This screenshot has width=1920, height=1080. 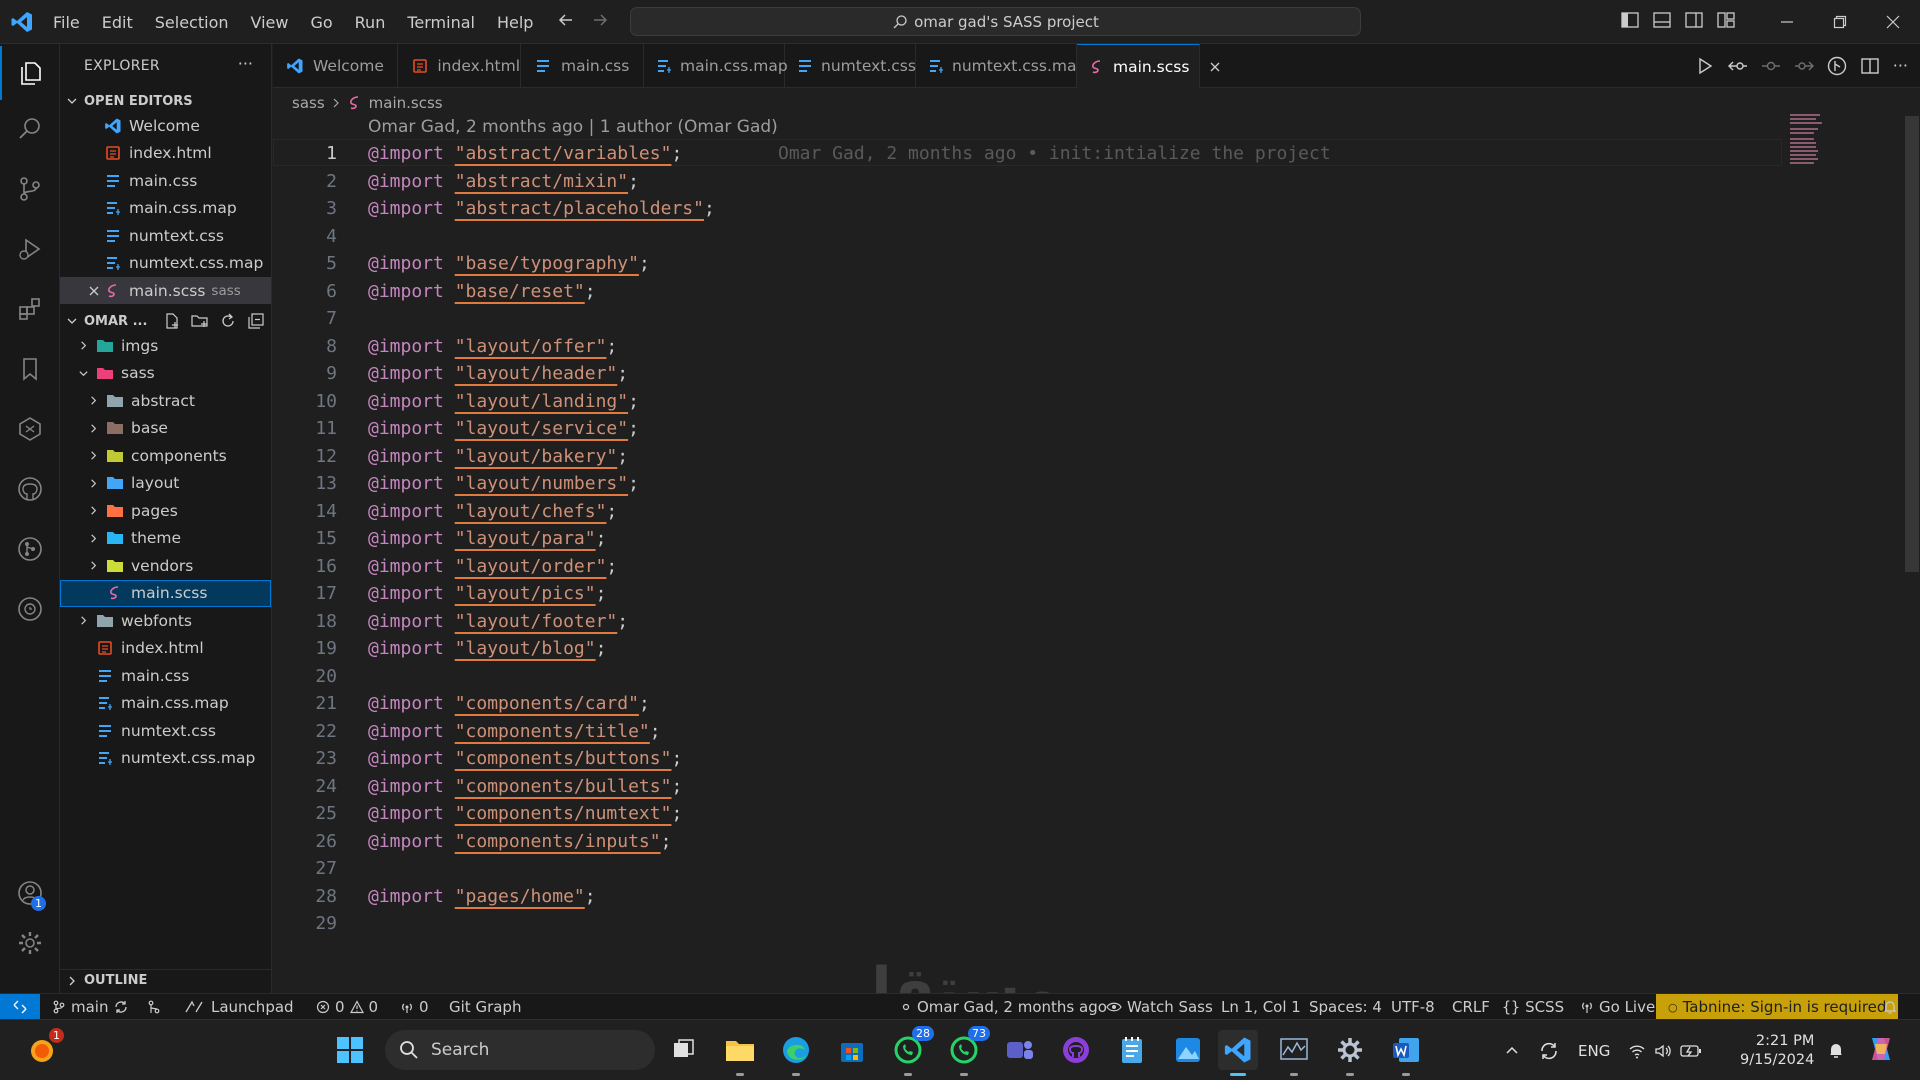 What do you see at coordinates (172, 321) in the screenshot?
I see `new-file-icon` at bounding box center [172, 321].